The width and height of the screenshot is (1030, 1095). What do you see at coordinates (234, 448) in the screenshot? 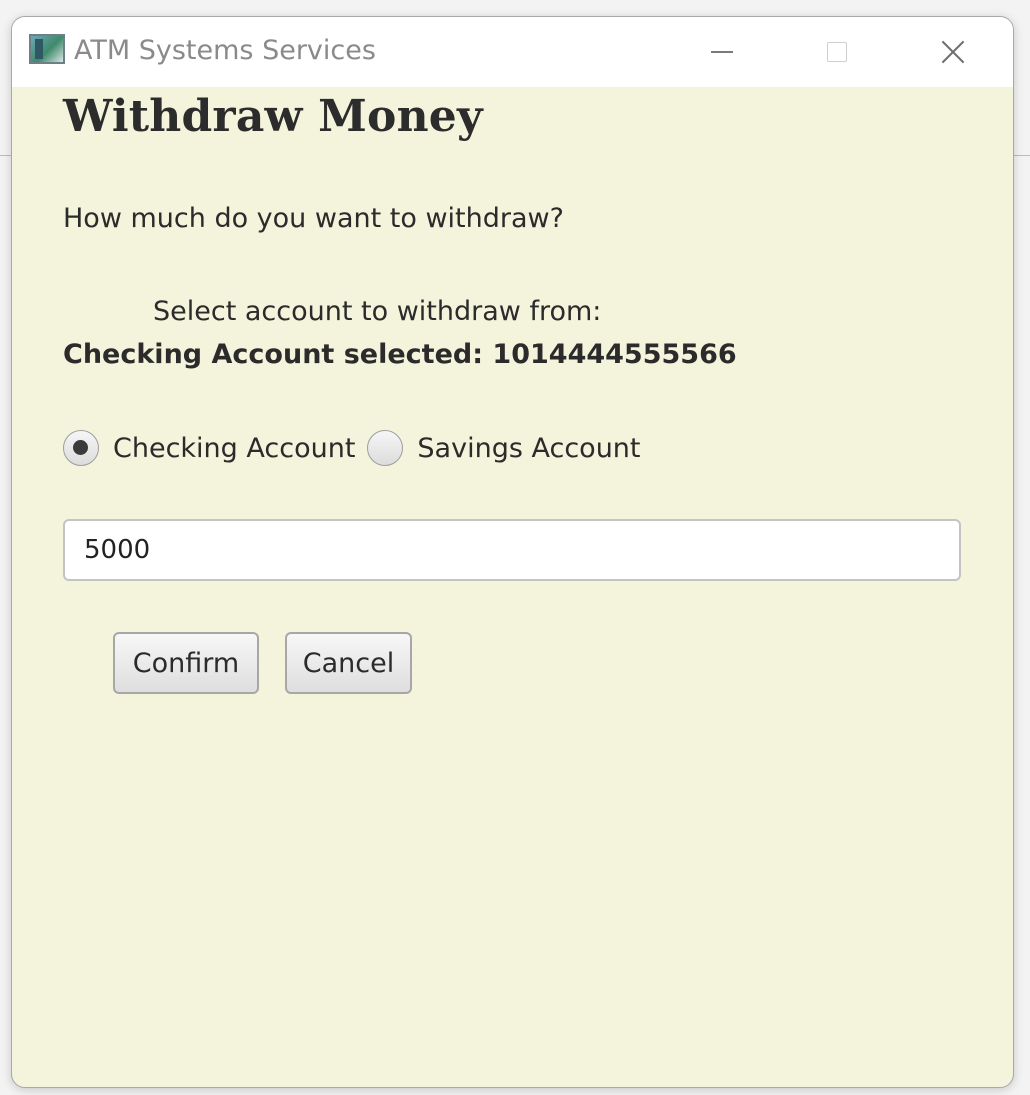
I see `checking-account-label: Checking Account` at bounding box center [234, 448].